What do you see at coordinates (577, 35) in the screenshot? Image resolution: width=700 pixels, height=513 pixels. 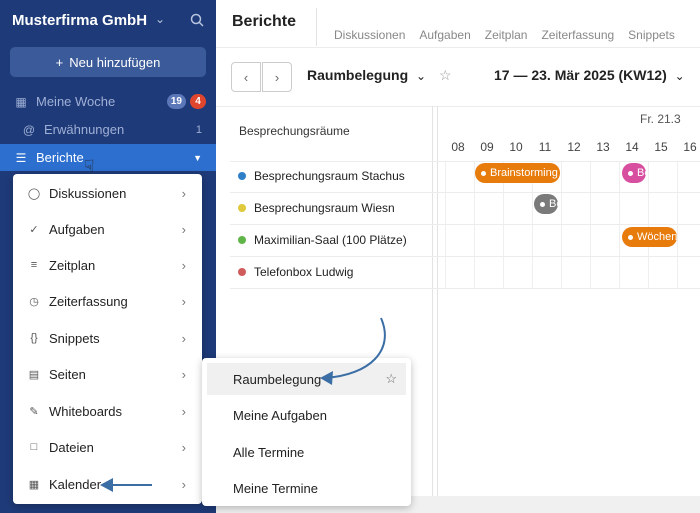 I see `tab-zeiterfassung: Zeiterfassung` at bounding box center [577, 35].